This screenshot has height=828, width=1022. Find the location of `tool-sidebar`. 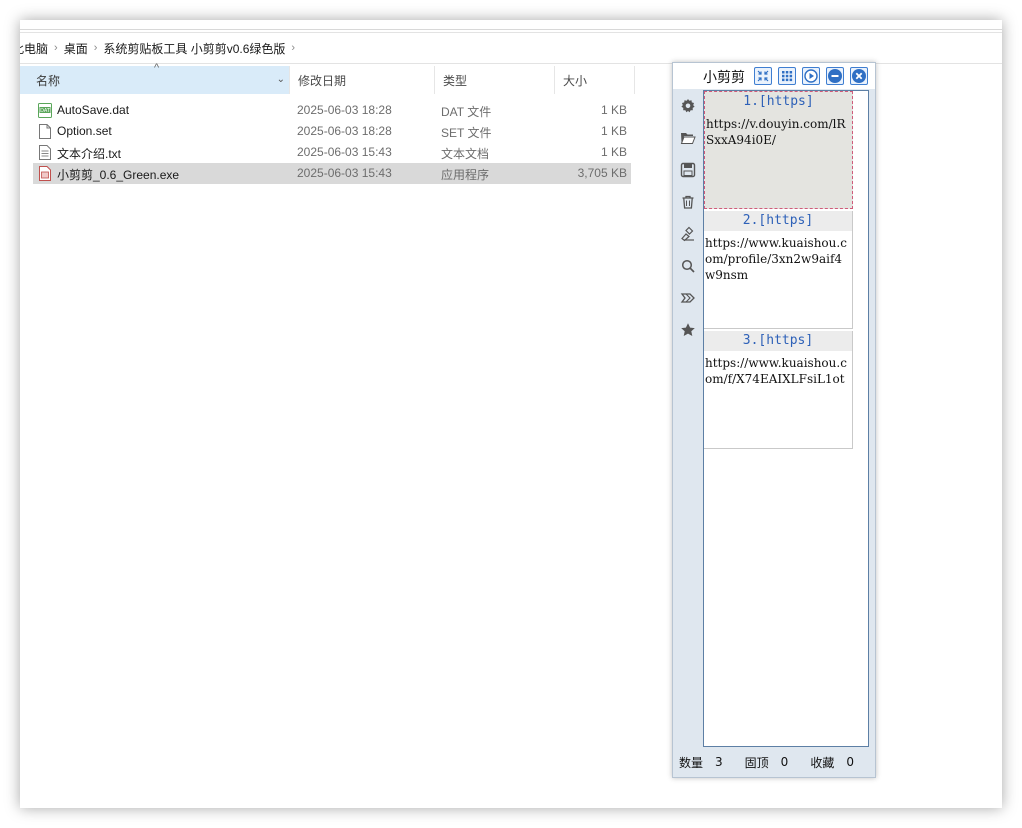

tool-sidebar is located at coordinates (688, 417).